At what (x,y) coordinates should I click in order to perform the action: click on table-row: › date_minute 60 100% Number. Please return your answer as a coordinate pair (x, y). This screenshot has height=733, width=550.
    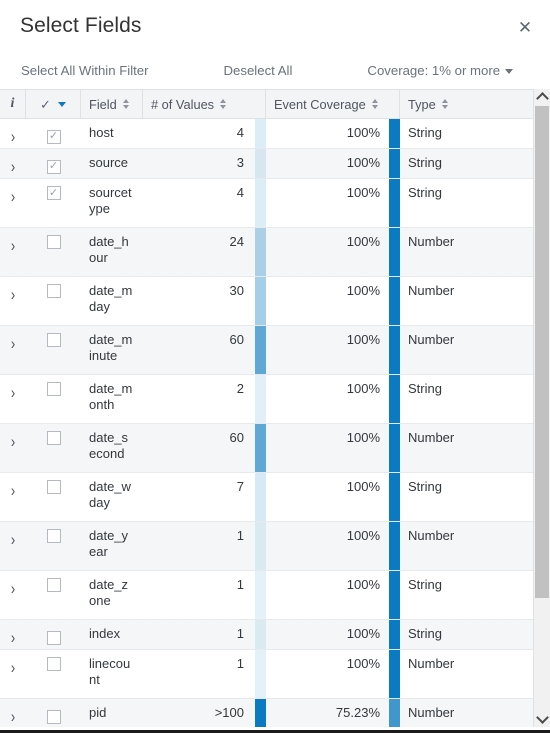
    Looking at the image, I should click on (266, 350).